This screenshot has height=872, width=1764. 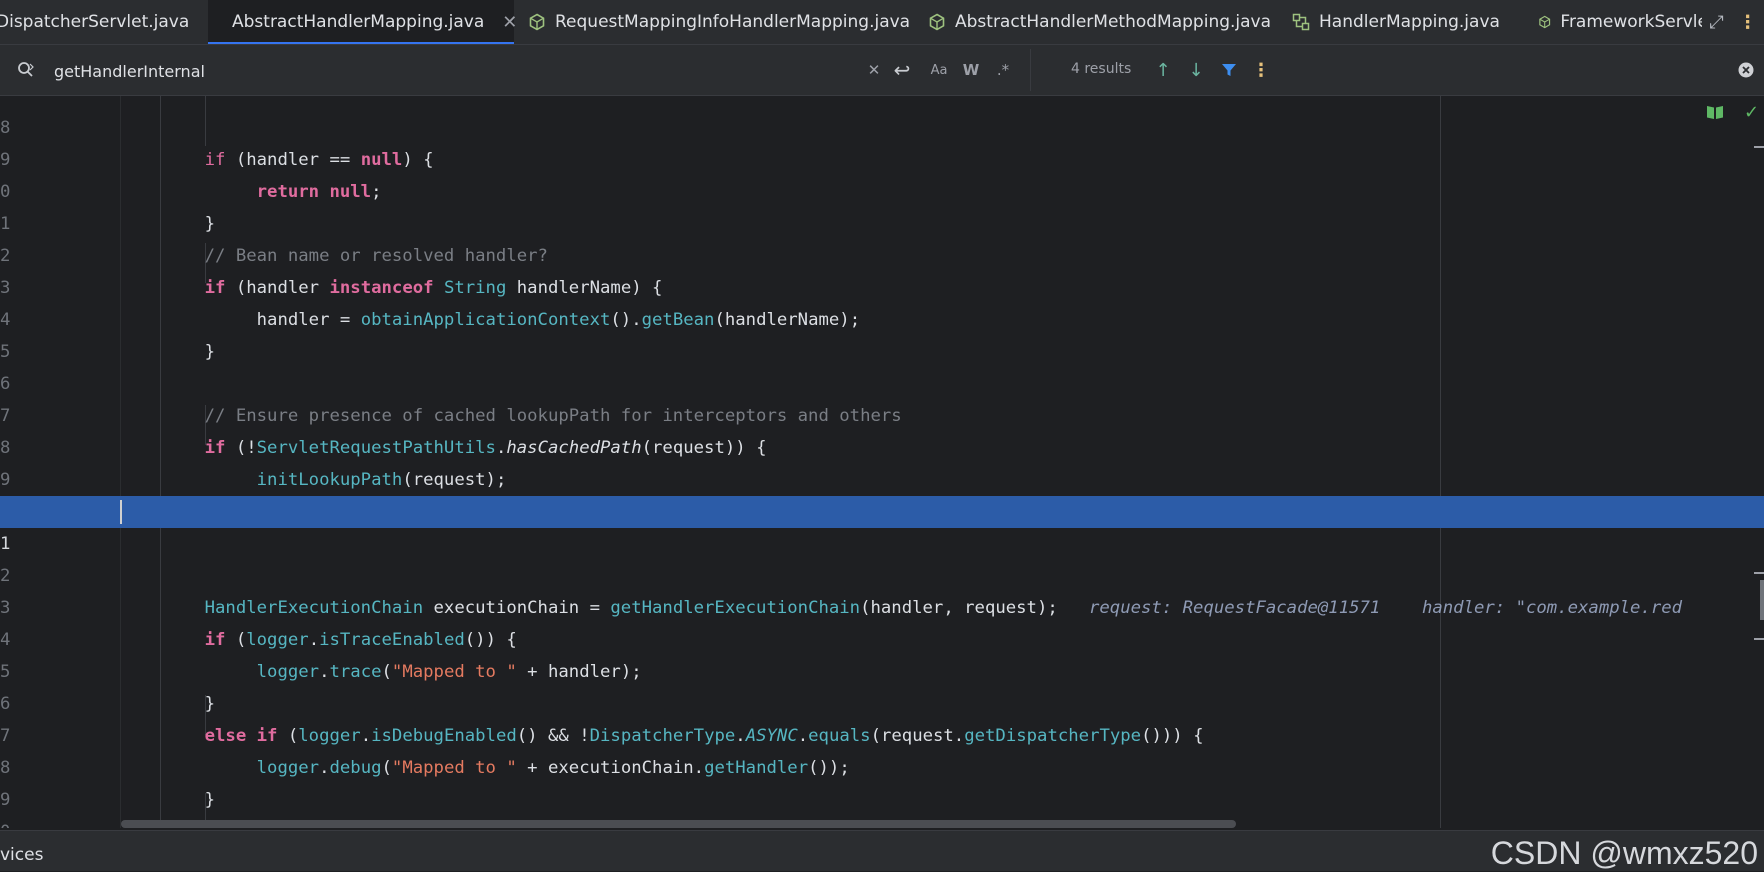 I want to click on tab-actions: ⤢ ⋮, so click(x=1733, y=22).